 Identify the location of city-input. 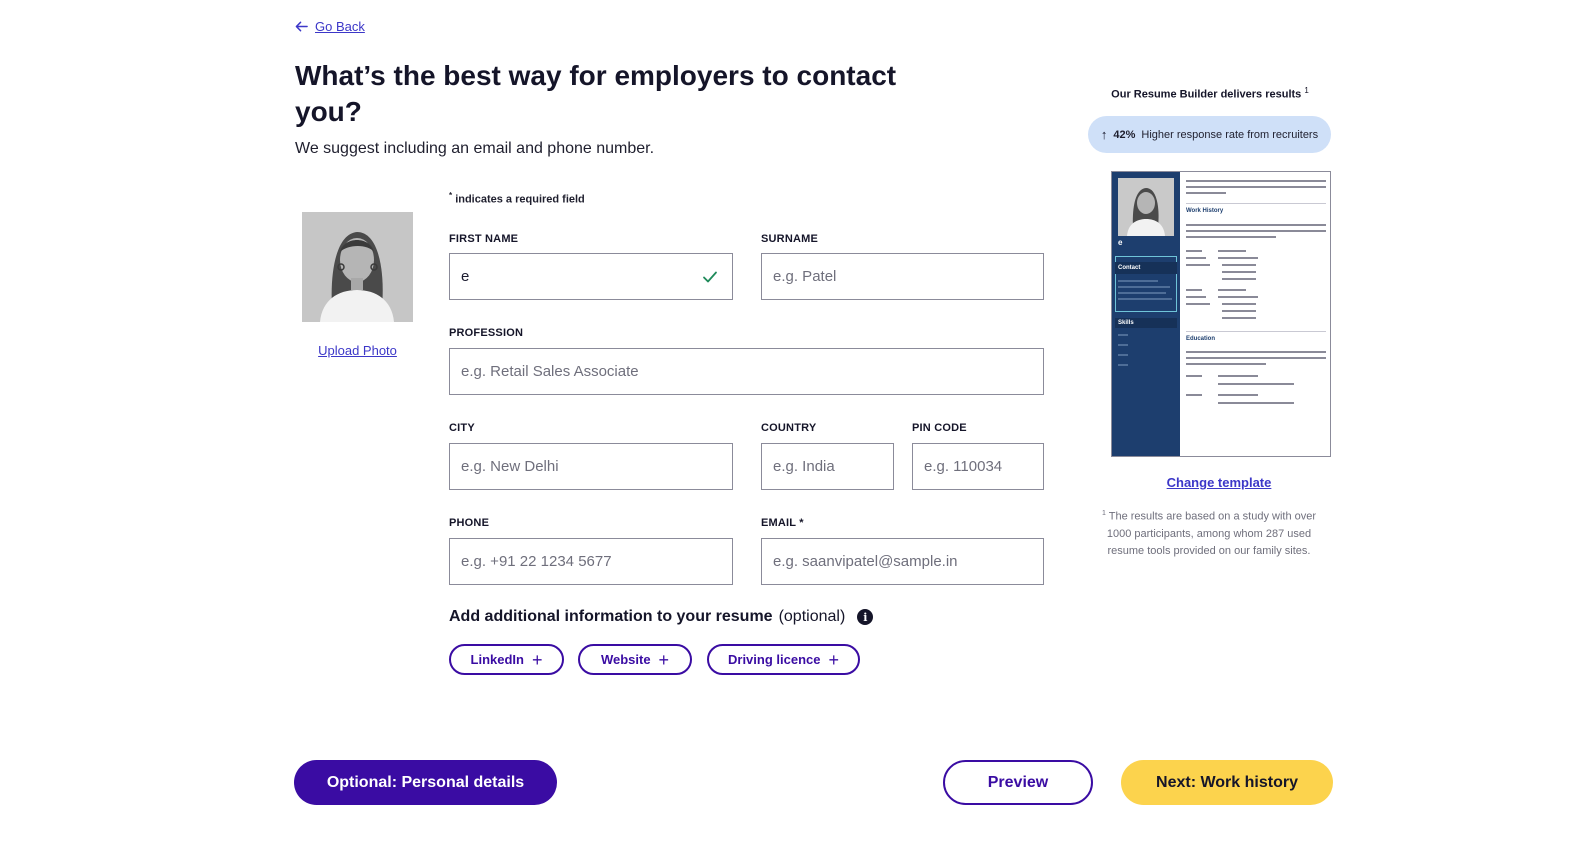
(591, 466).